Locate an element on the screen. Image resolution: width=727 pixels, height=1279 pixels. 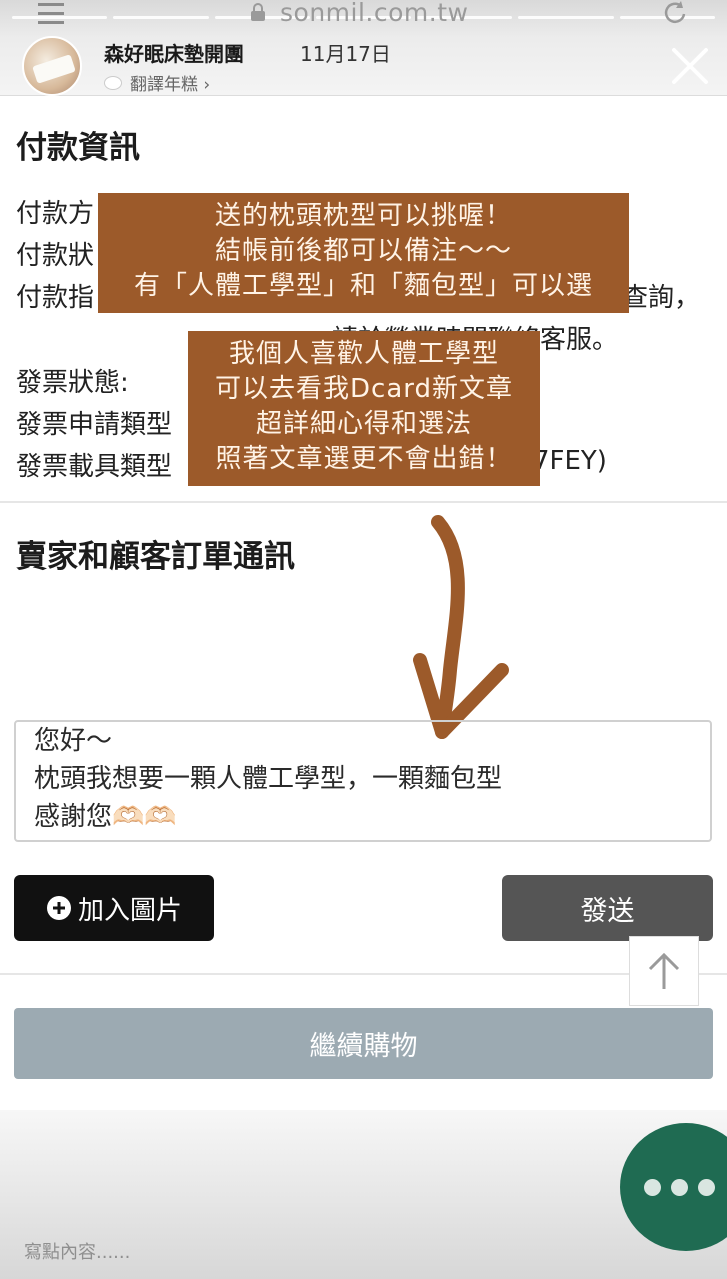
invoice-carrier-type-label: 發票載具類型 is located at coordinates (94, 467).